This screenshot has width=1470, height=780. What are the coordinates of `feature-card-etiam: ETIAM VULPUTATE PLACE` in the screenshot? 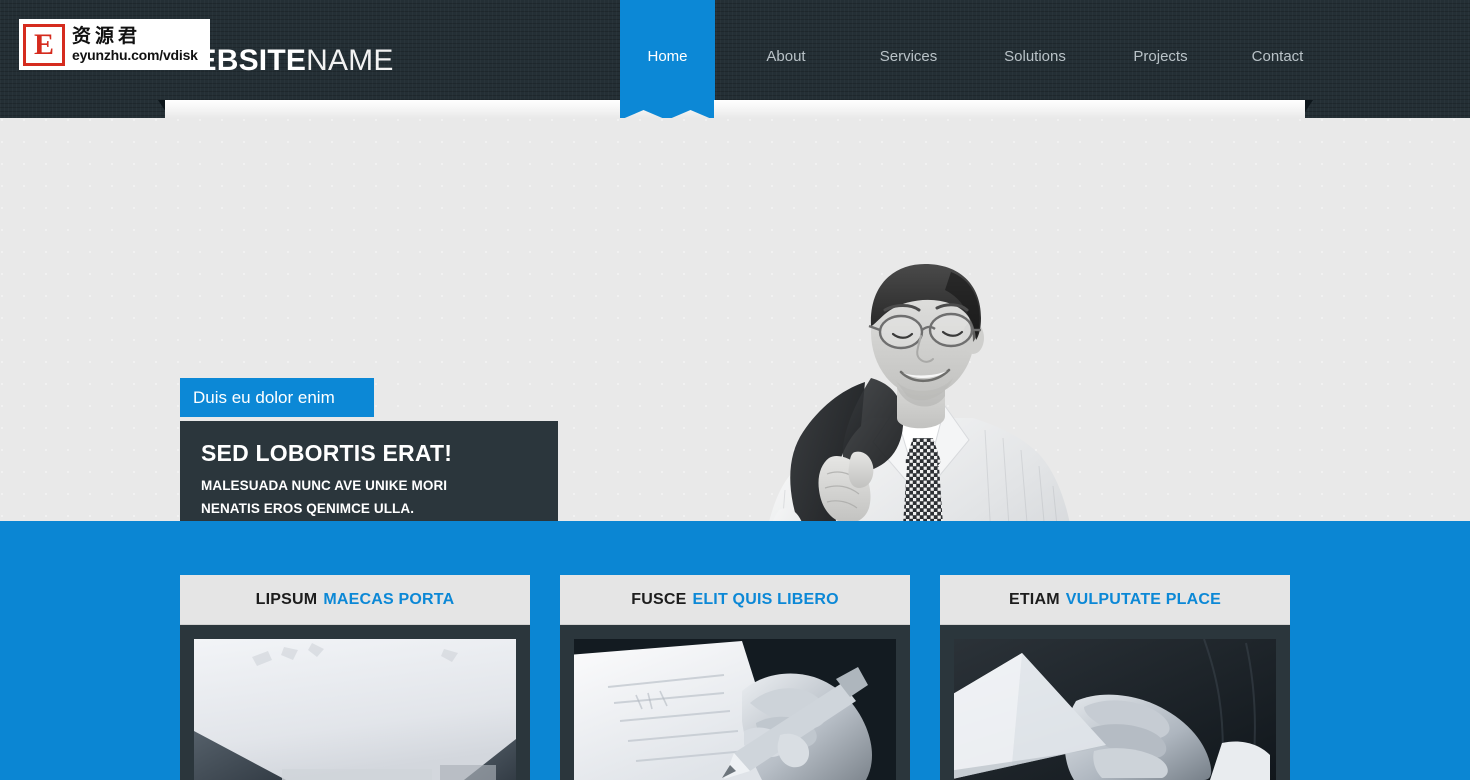 It's located at (1115, 677).